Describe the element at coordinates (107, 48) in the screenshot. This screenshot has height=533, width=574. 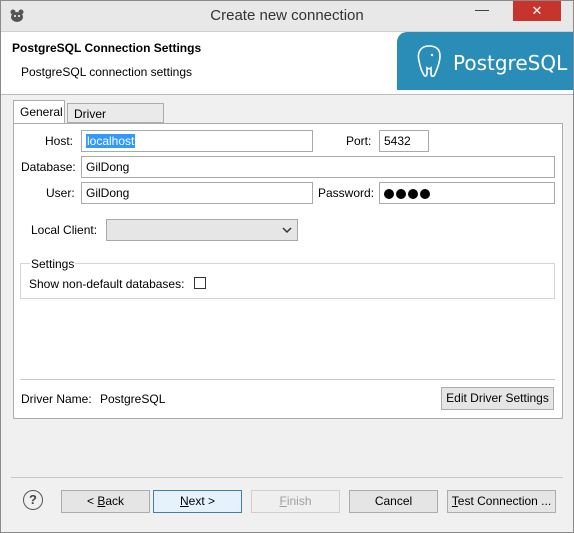
I see `page-title: PostgreSQL Connection Settings` at that location.